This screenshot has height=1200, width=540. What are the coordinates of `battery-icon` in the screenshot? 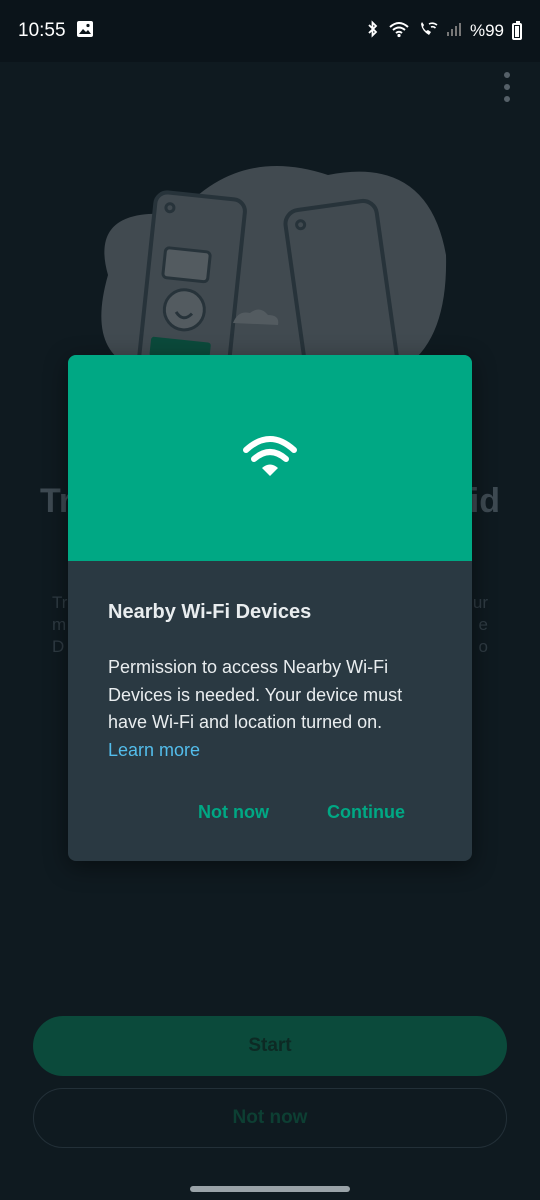 It's located at (517, 30).